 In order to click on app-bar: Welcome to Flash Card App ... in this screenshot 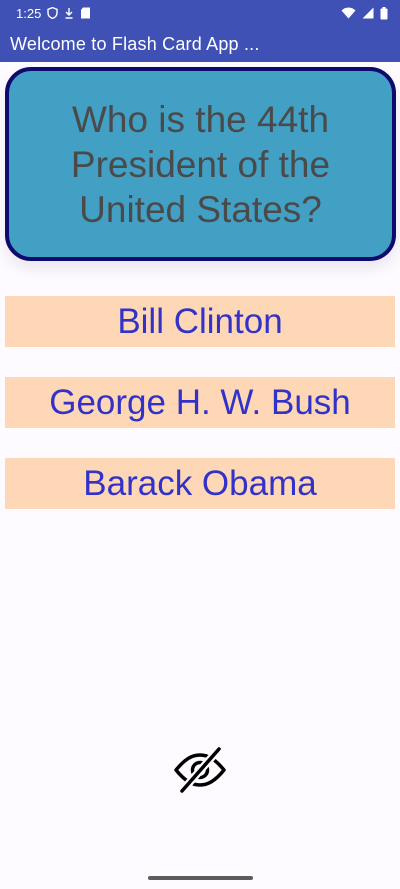, I will do `click(200, 44)`.